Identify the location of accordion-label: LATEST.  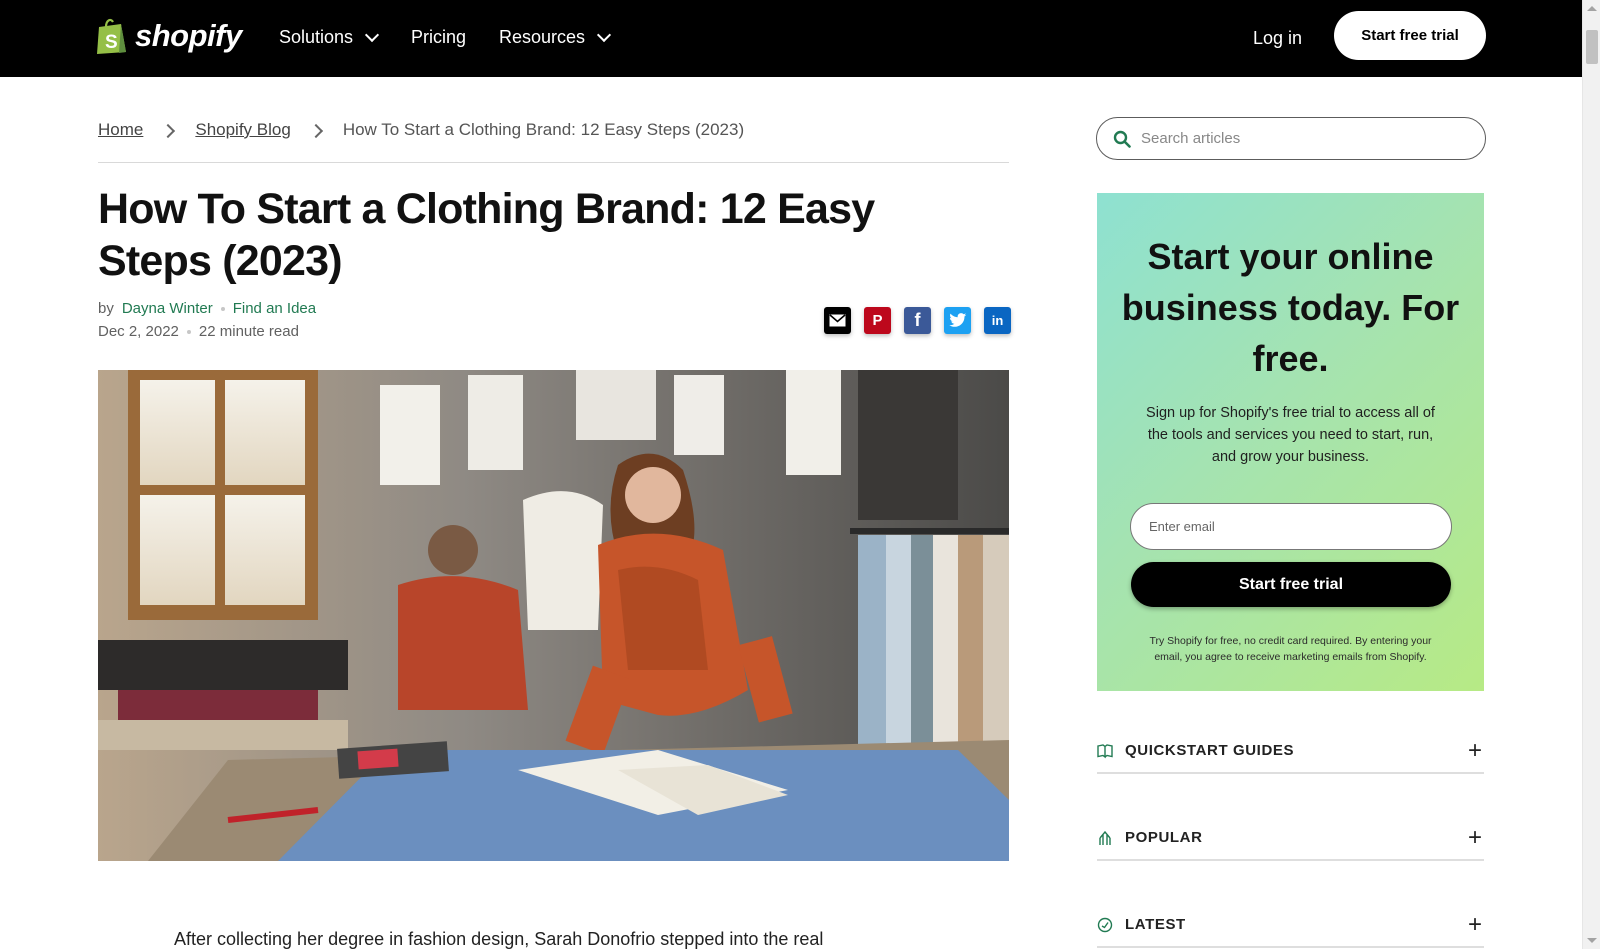
(1155, 924).